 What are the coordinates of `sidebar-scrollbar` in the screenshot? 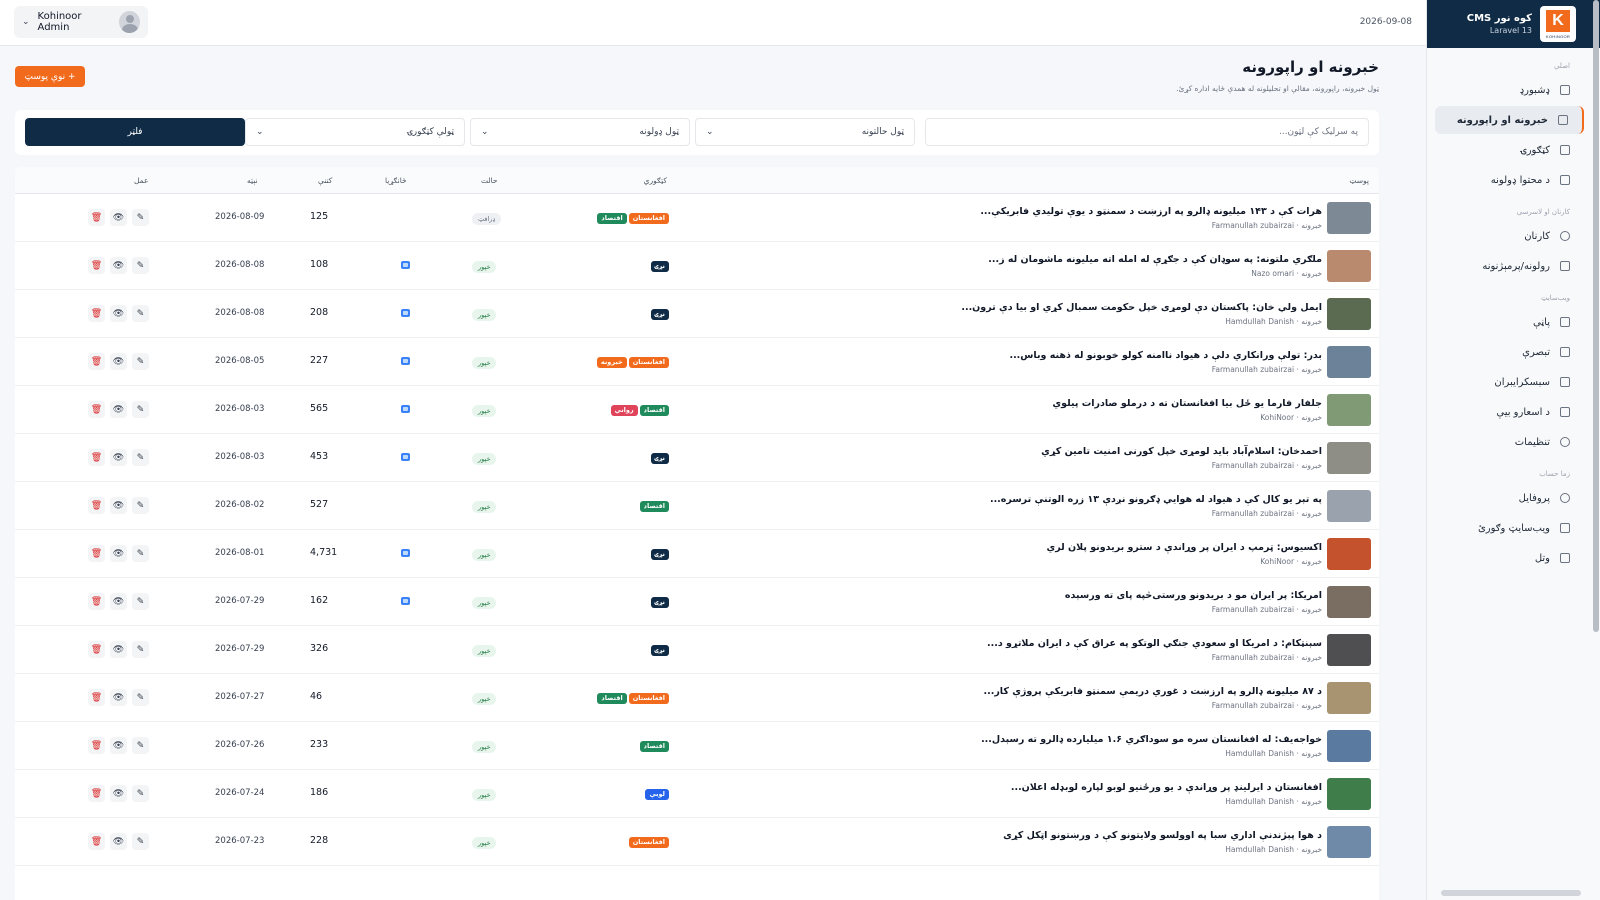 It's located at (1596, 316).